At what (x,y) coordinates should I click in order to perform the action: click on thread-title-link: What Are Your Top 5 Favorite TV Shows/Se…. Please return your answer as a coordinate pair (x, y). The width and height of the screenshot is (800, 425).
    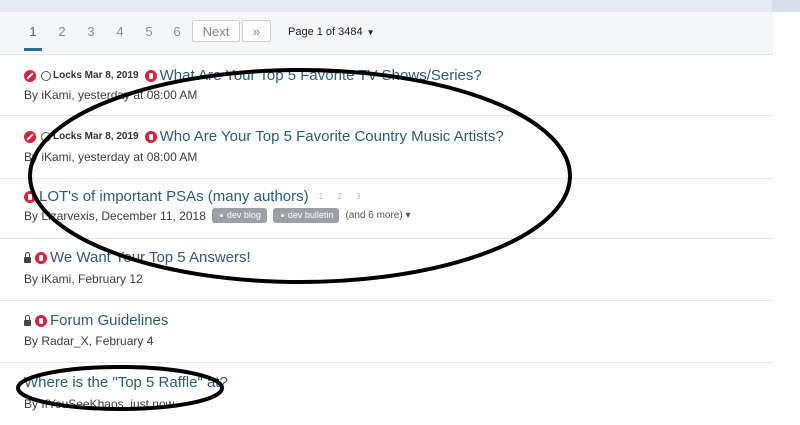
    Looking at the image, I should click on (321, 75).